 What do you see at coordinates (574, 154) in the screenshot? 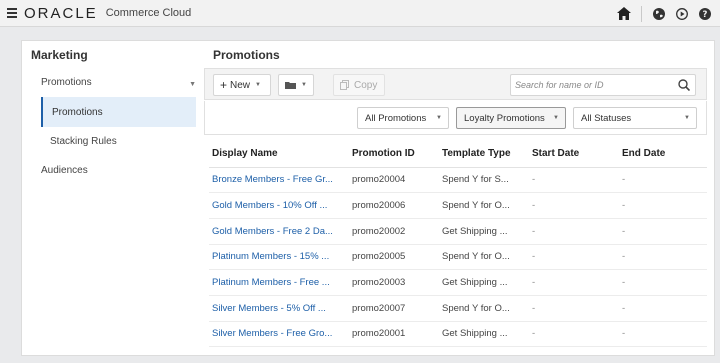
I see `column-header: Start Date` at bounding box center [574, 154].